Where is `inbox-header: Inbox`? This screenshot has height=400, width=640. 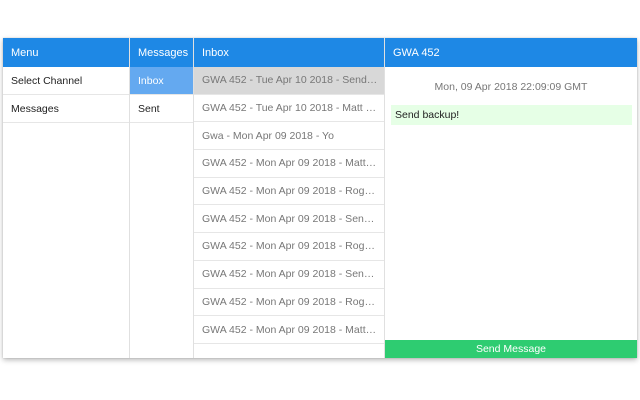
inbox-header: Inbox is located at coordinates (289, 52).